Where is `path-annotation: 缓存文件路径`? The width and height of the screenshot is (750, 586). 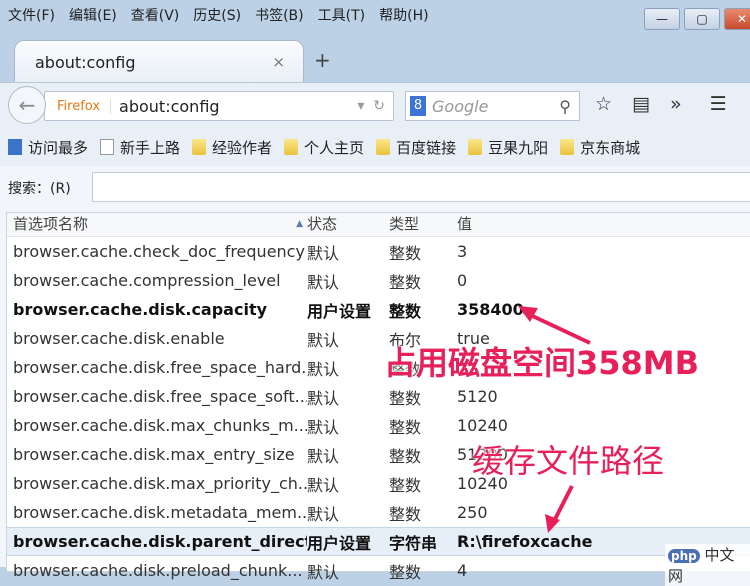
path-annotation: 缓存文件路径 is located at coordinates (568, 461).